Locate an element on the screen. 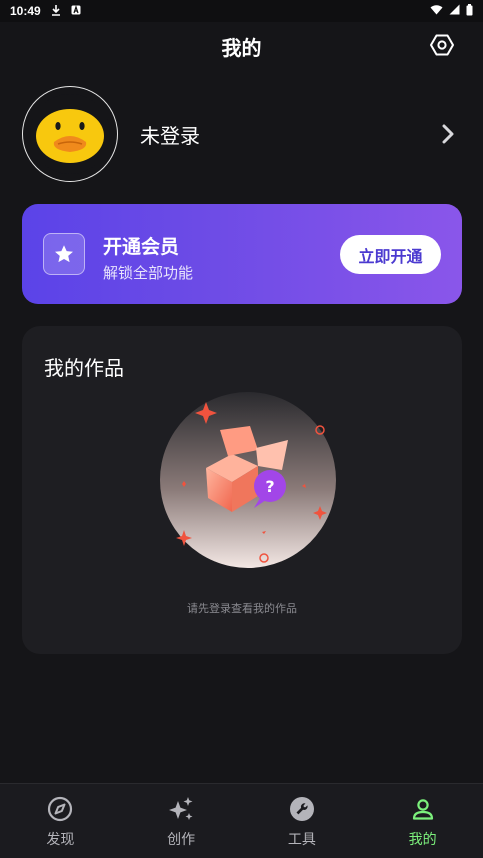  nav-item-tools: 工具 is located at coordinates (302, 821).